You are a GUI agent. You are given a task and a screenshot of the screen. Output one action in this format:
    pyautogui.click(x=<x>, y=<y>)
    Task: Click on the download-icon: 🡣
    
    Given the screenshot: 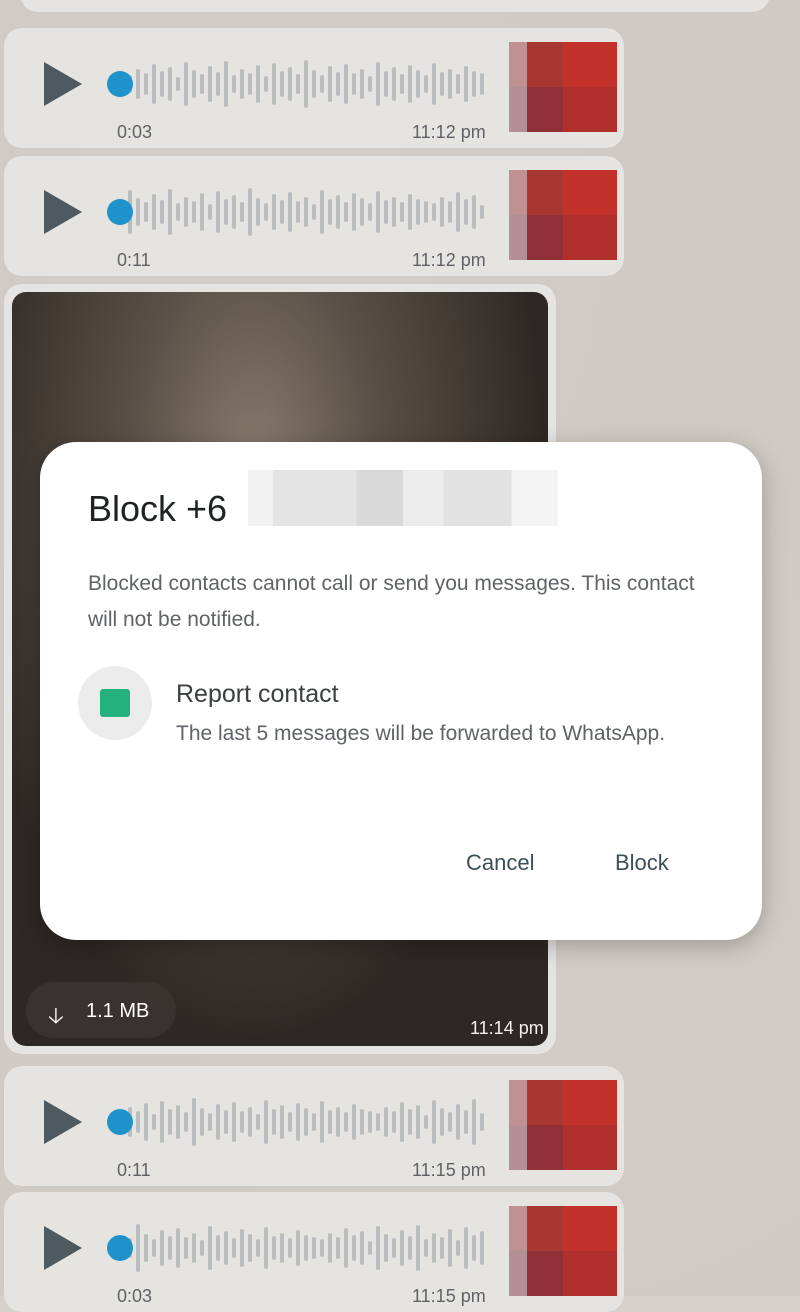 What is the action you would take?
    pyautogui.click(x=56, y=1015)
    